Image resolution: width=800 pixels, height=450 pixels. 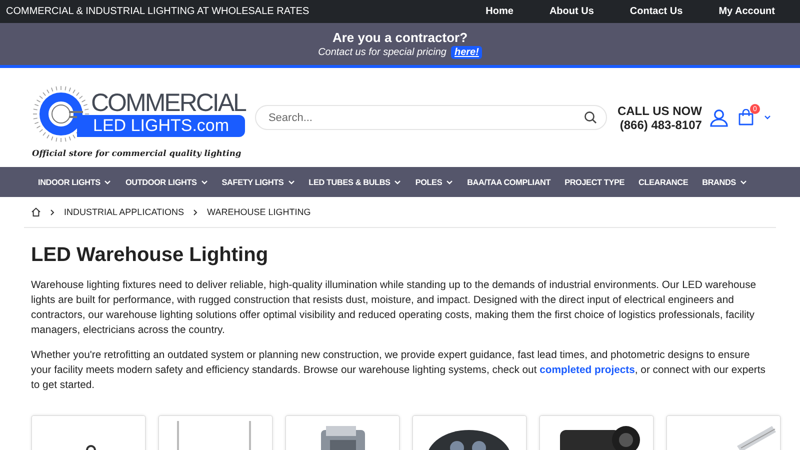 I want to click on nav-item: CLEARANCE, so click(x=664, y=182).